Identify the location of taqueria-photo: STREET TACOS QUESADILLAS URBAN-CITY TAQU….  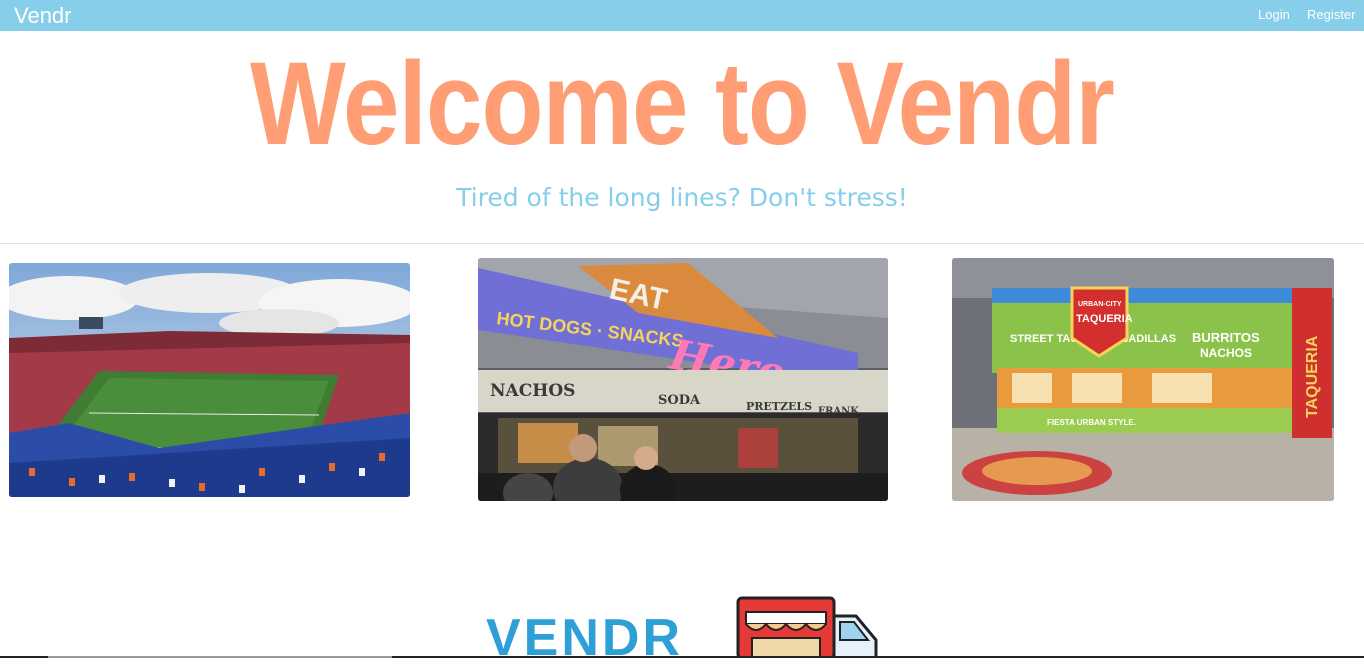
(1143, 379).